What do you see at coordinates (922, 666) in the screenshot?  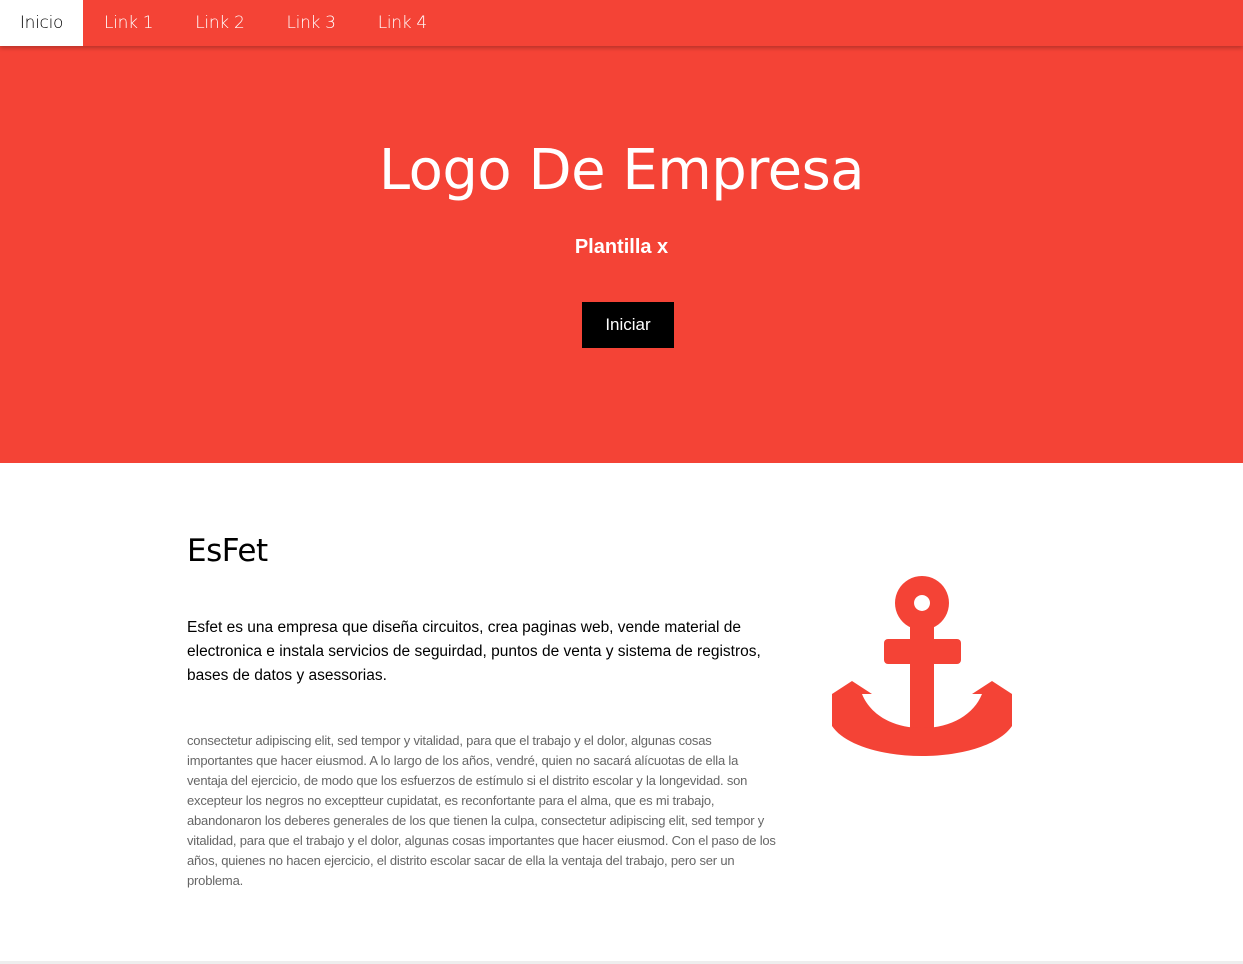 I see `anchor-icon` at bounding box center [922, 666].